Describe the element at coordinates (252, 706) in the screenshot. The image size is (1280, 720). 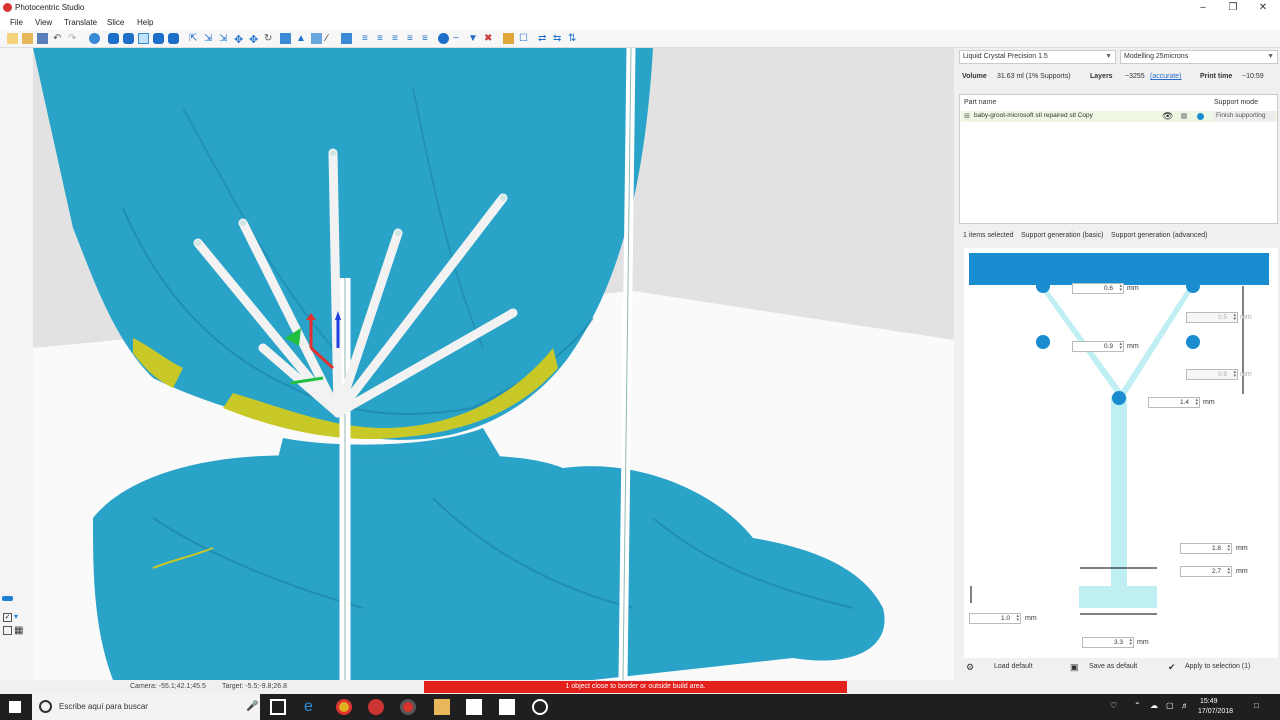
I see `microphone-icon: 🎤` at that location.